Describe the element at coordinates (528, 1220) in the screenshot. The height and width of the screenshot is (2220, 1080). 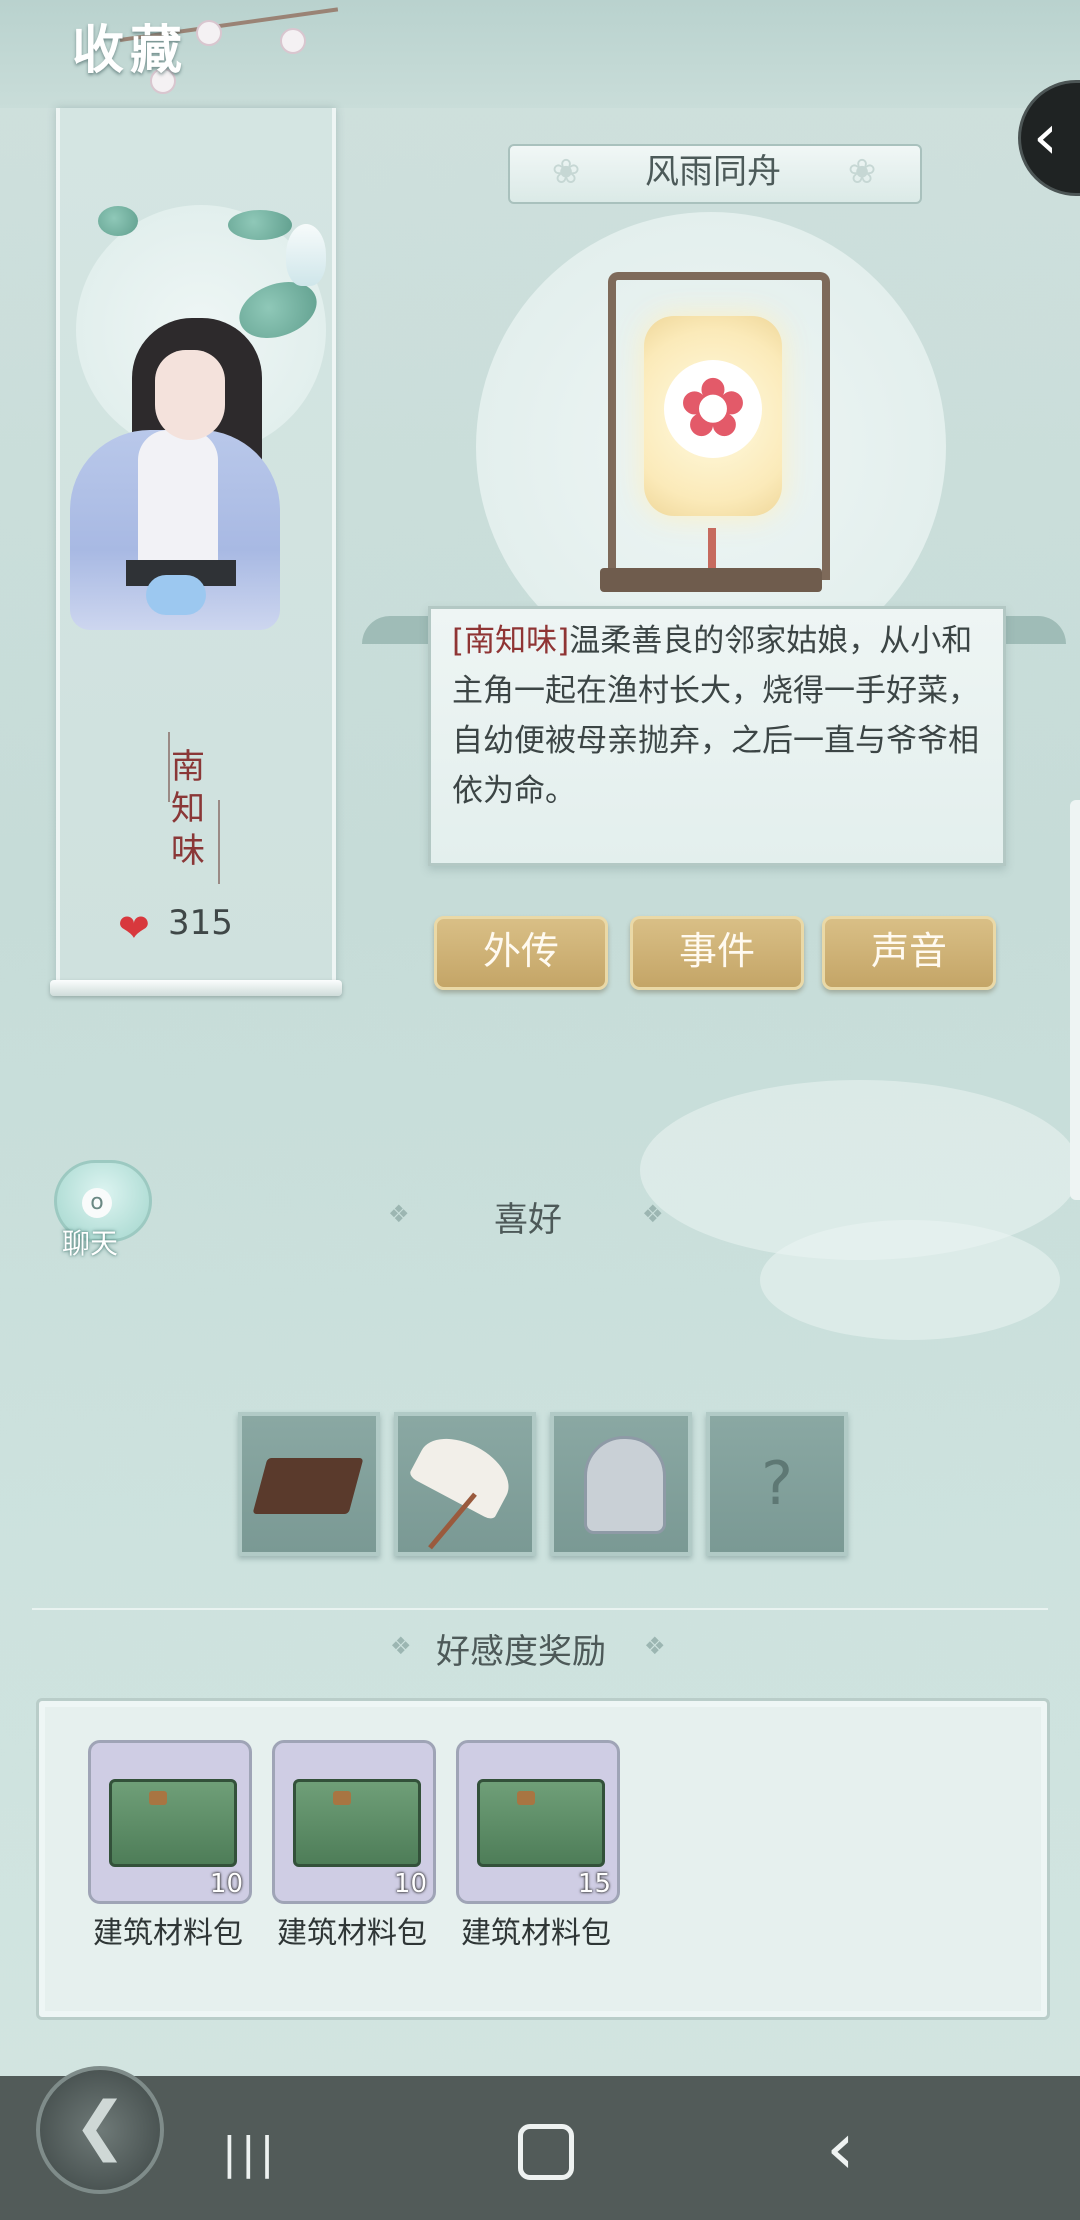
I see `preferences-title: 喜好` at that location.